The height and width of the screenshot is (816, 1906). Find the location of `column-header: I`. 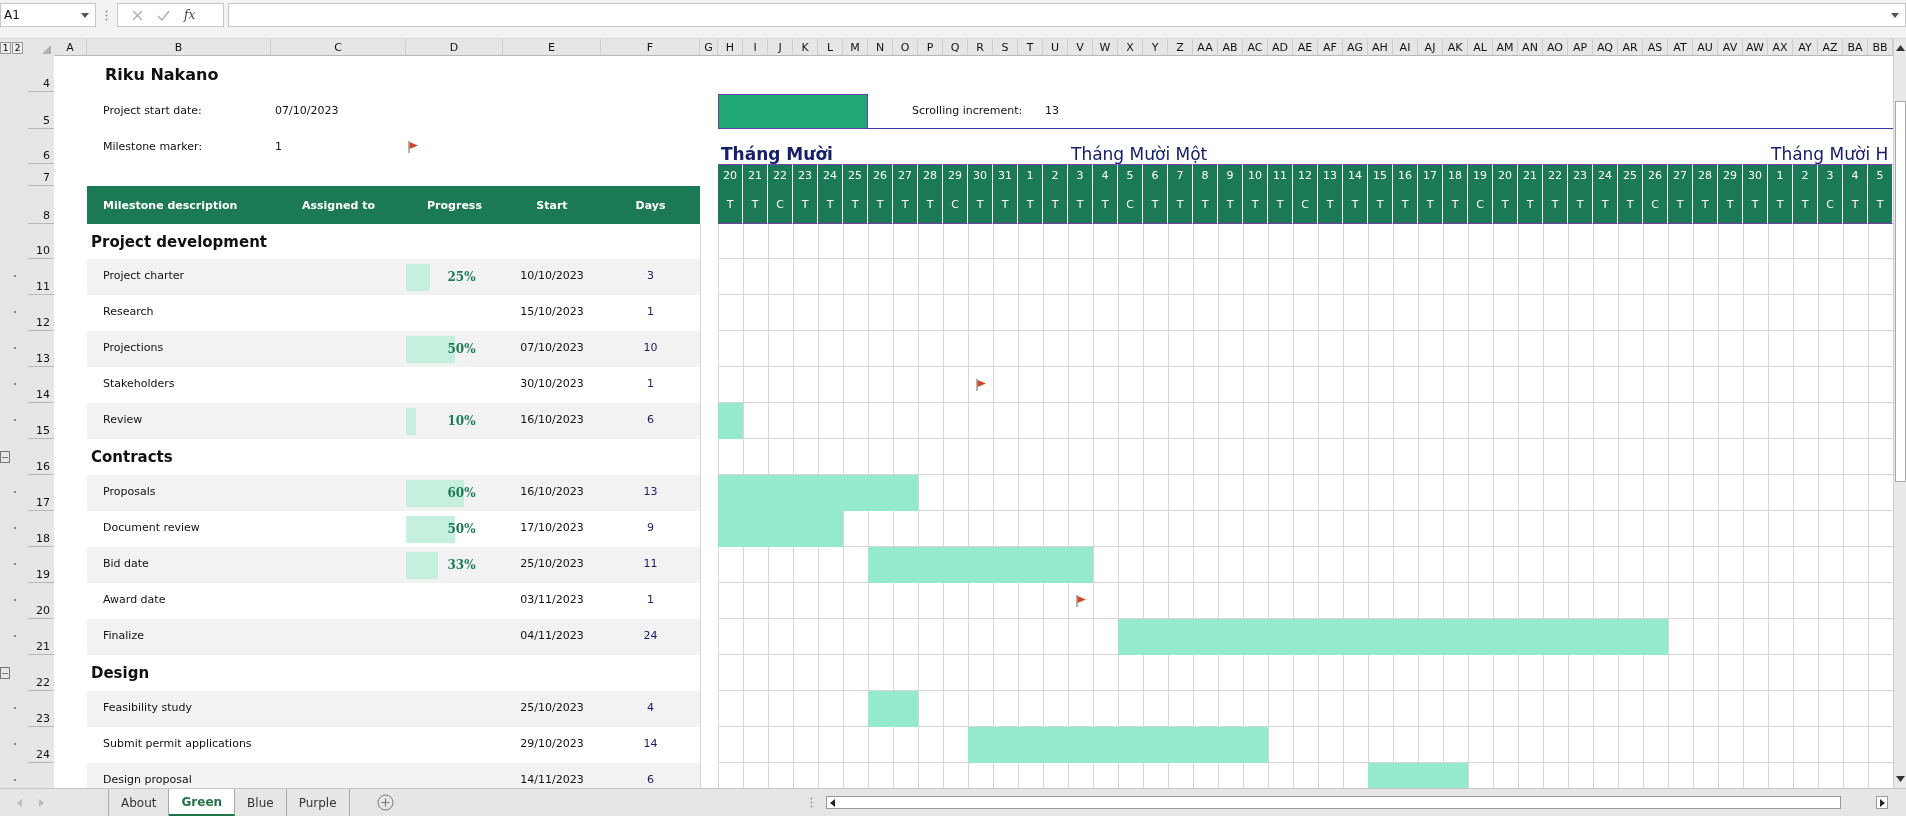

column-header: I is located at coordinates (755, 47).